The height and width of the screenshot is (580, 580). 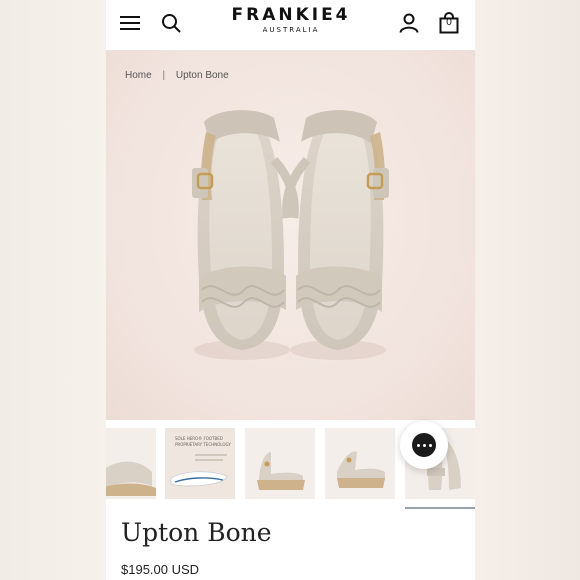 I want to click on chat-icon, so click(x=424, y=445).